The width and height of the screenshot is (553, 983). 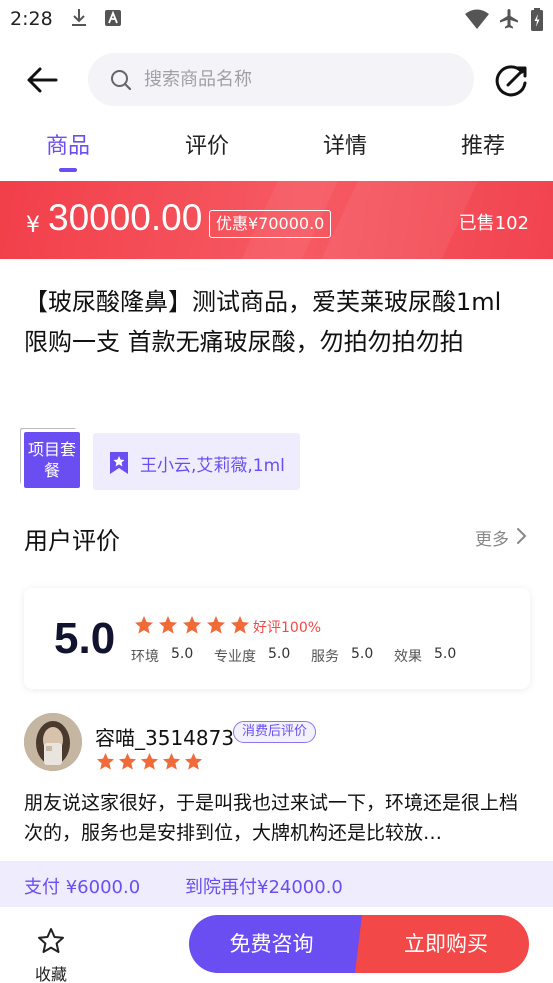 I want to click on battery-icon, so click(x=537, y=19).